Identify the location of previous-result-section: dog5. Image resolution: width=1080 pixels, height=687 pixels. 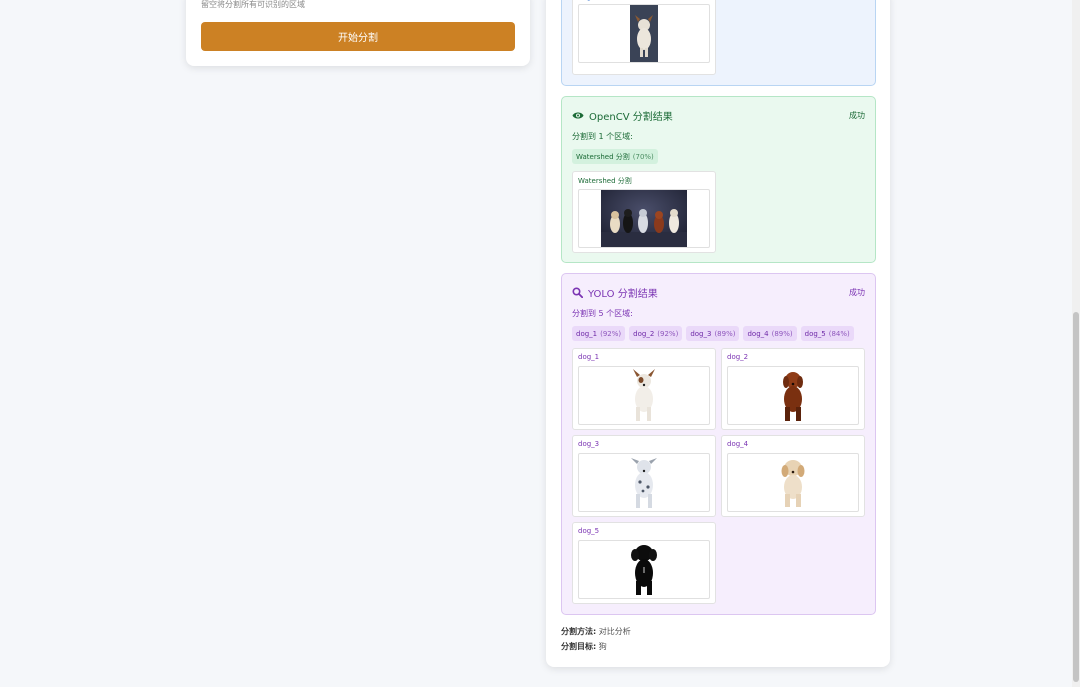
(718, 43).